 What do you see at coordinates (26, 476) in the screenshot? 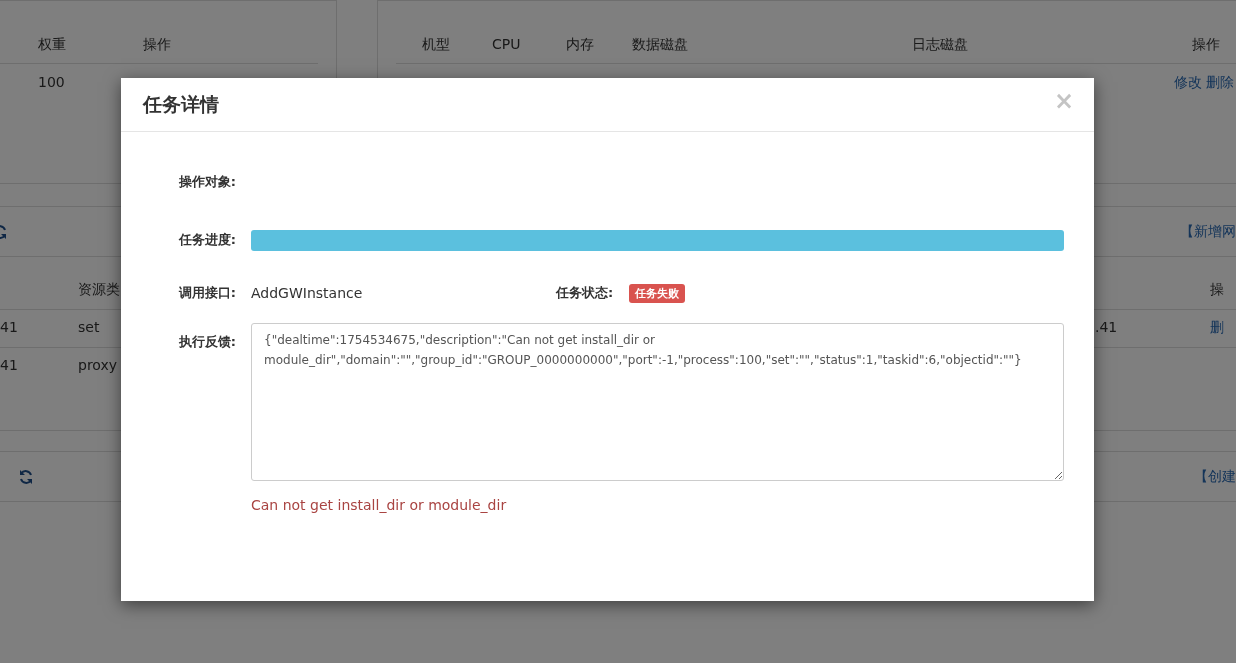
I see `refresh-icon` at bounding box center [26, 476].